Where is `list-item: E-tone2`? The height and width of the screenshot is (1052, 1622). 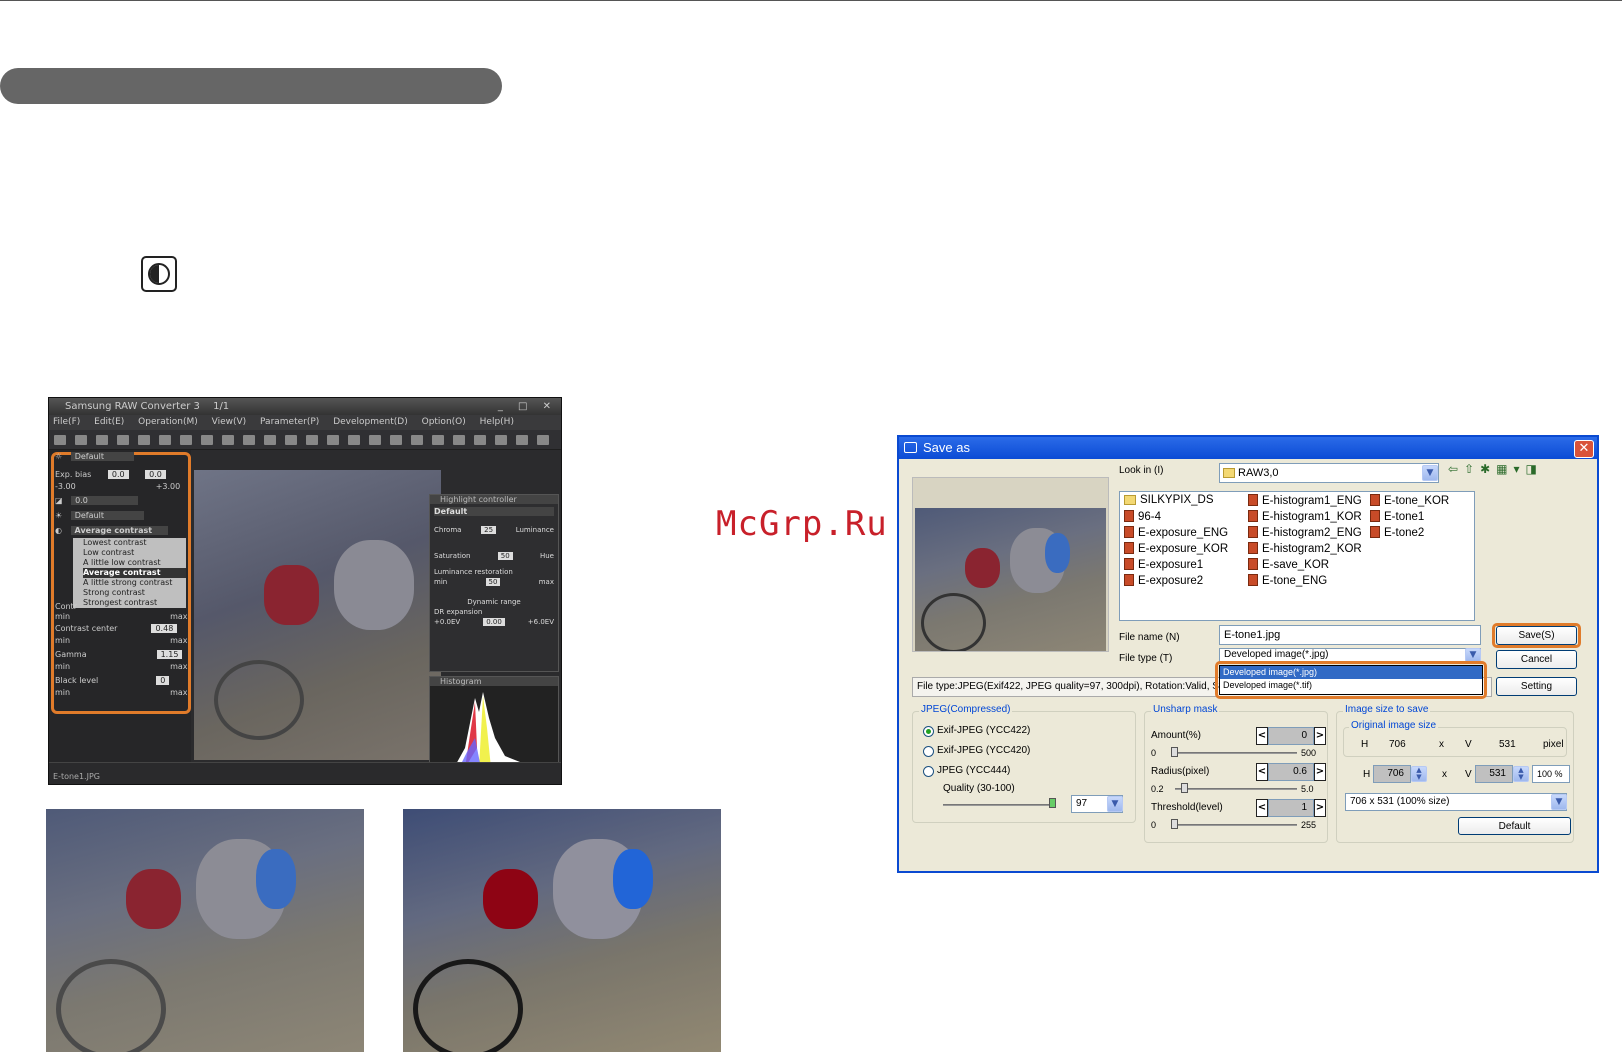 list-item: E-tone2 is located at coordinates (1397, 532).